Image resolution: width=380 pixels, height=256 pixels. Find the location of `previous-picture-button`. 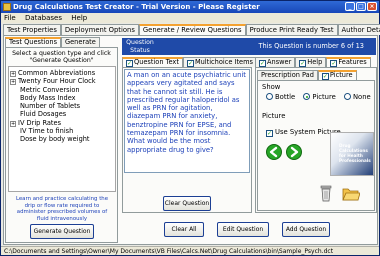

previous-picture-button is located at coordinates (274, 152).